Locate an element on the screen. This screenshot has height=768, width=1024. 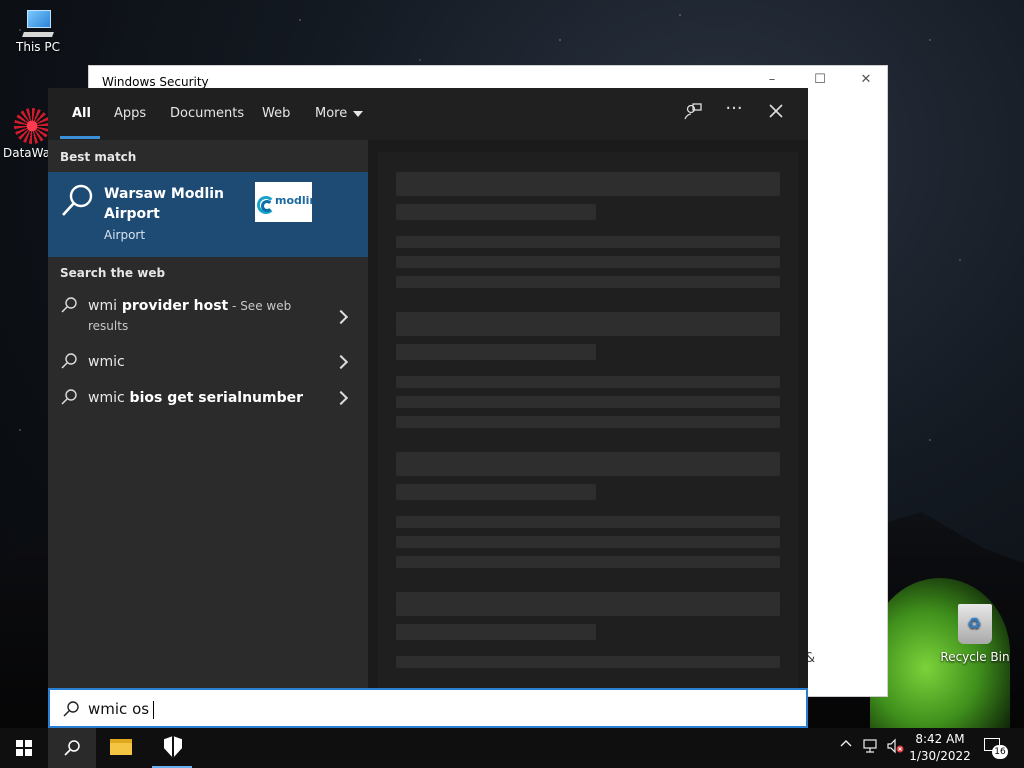
tab-more: More is located at coordinates (339, 113).